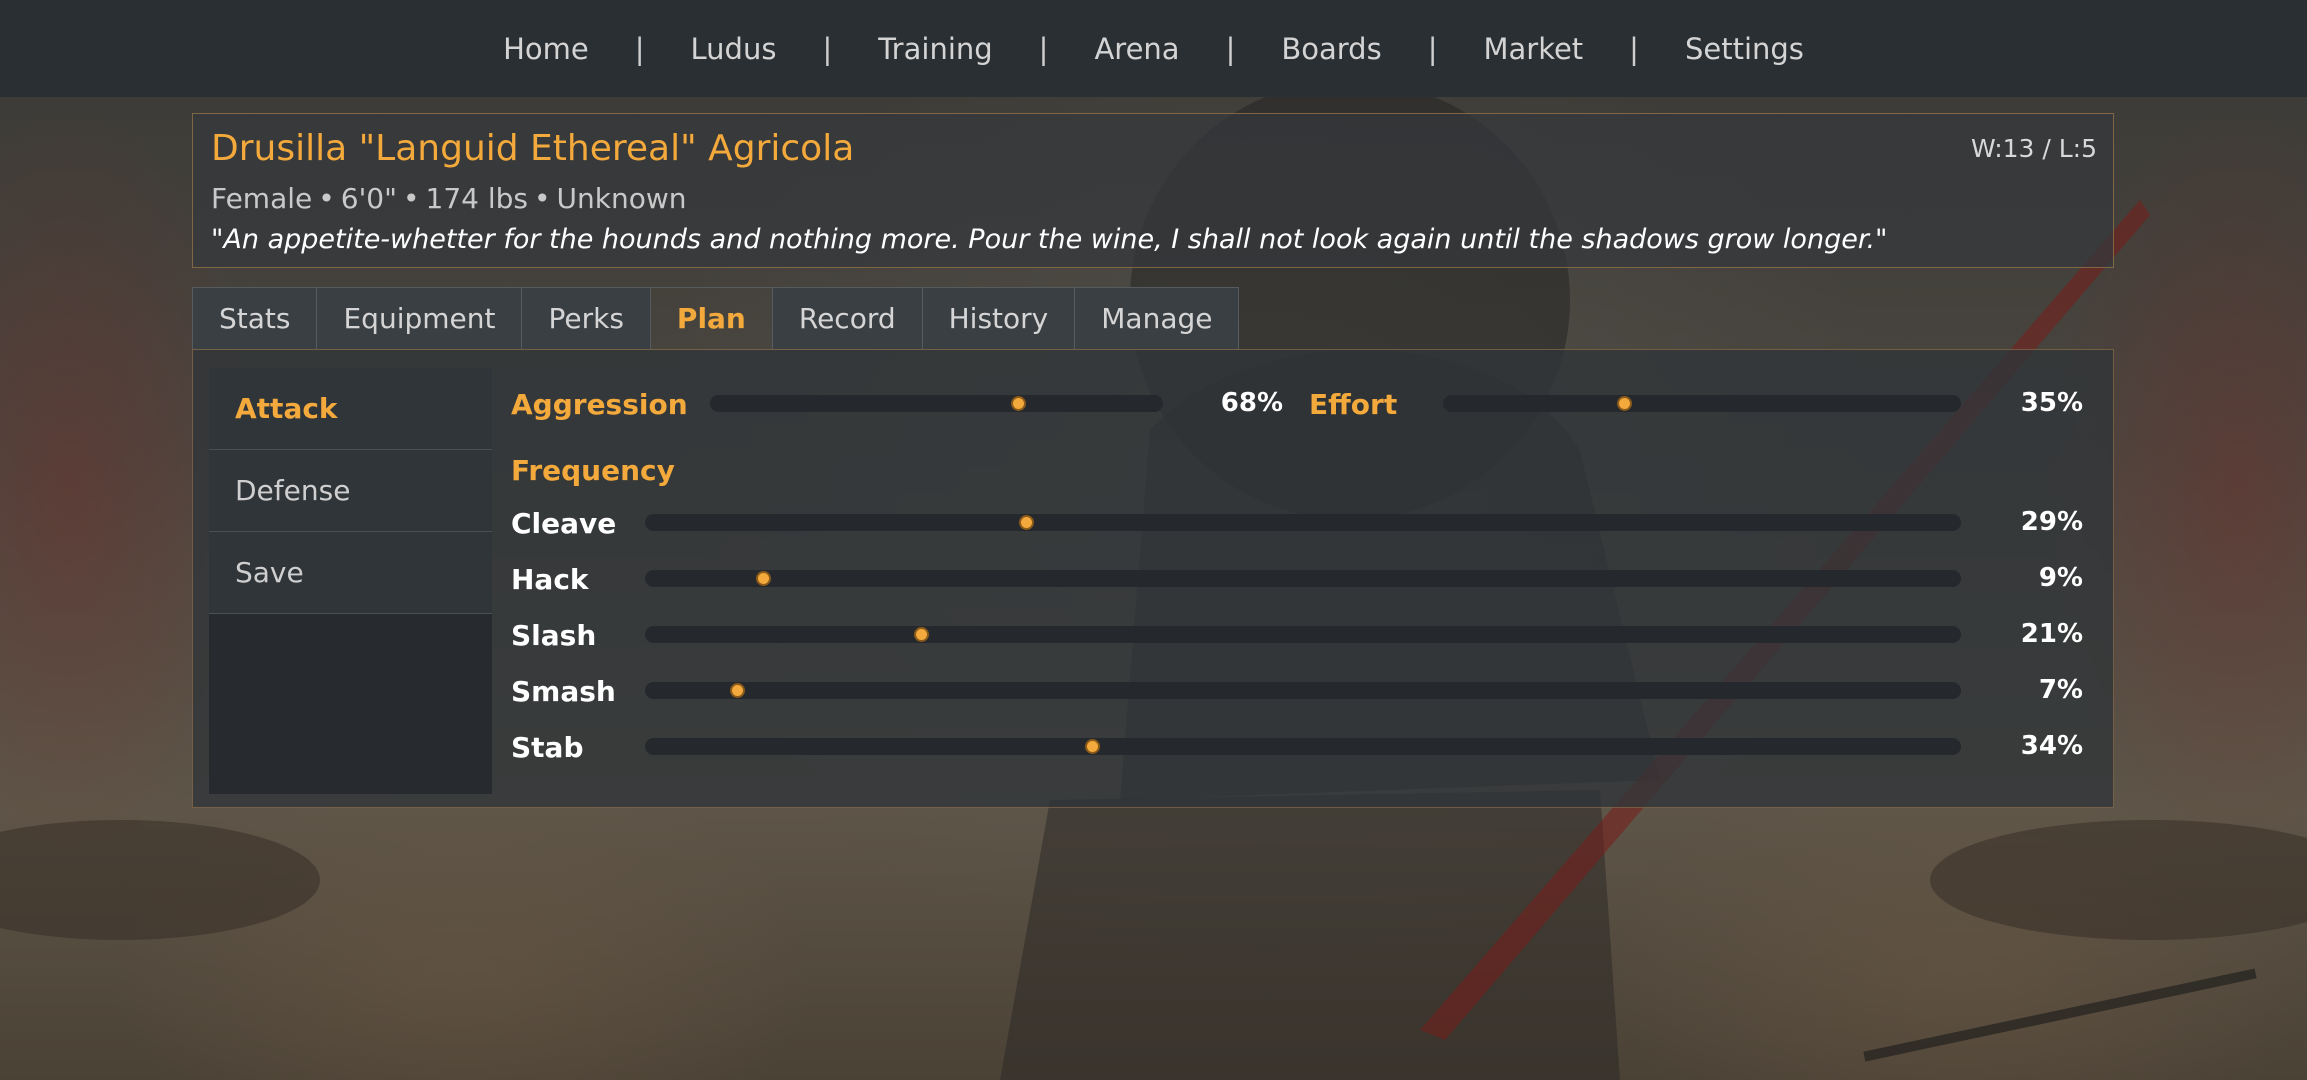  What do you see at coordinates (1331, 49) in the screenshot?
I see `nav-boards-link: Boards` at bounding box center [1331, 49].